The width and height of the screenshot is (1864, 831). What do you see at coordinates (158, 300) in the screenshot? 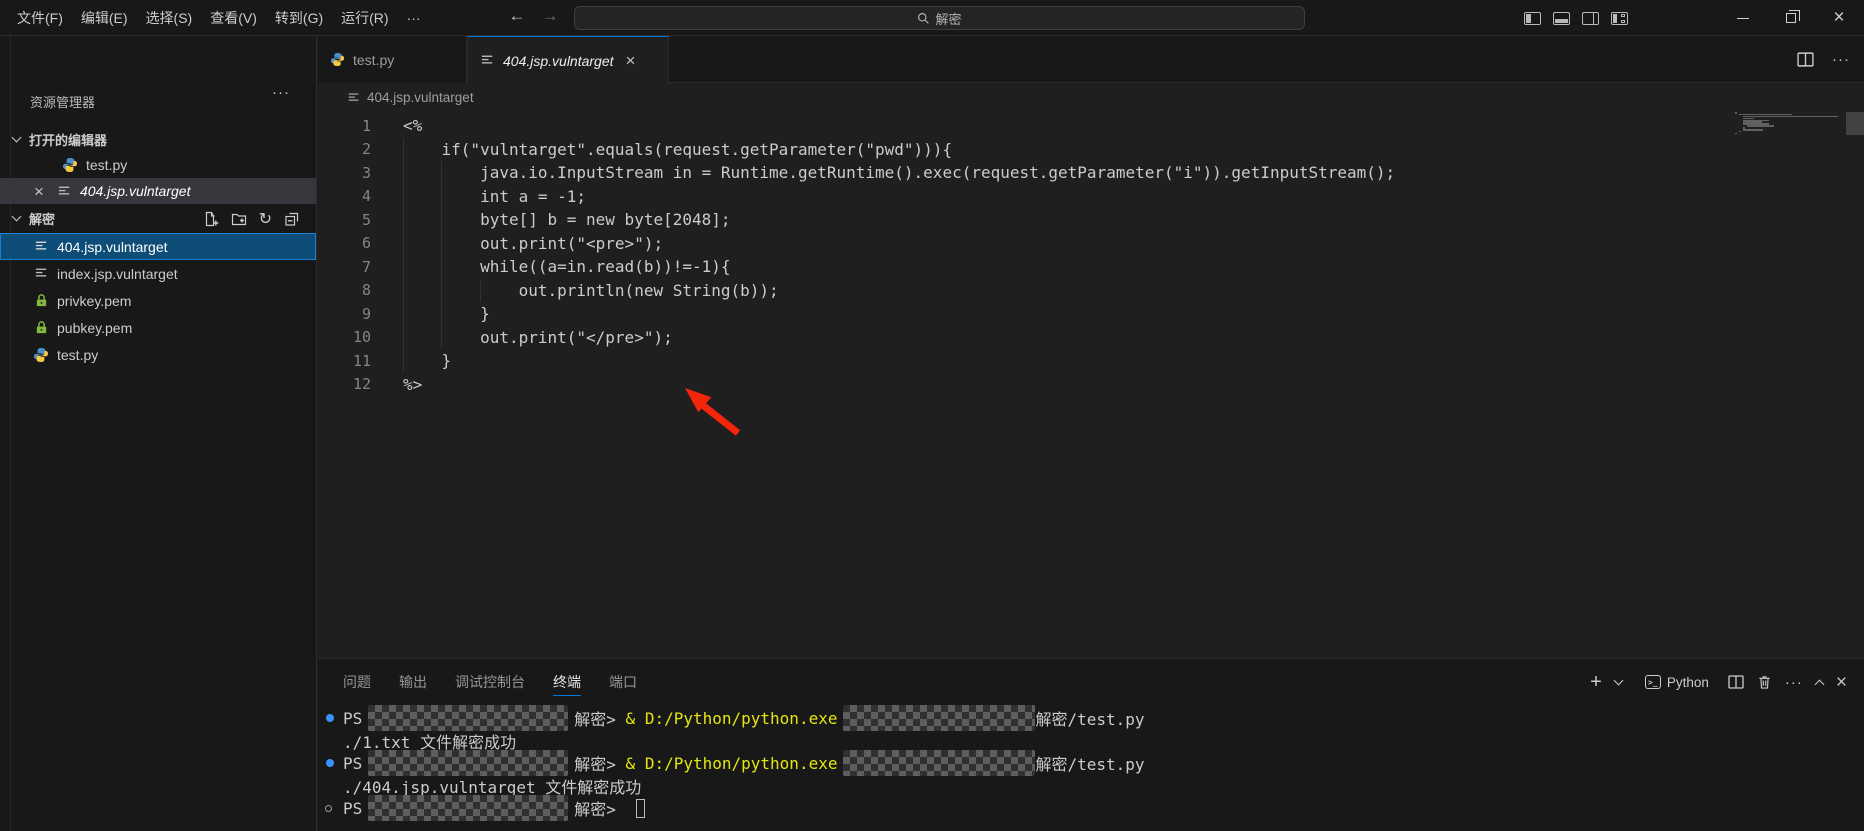
I see `tree-item-privkey: privkey.pem` at bounding box center [158, 300].